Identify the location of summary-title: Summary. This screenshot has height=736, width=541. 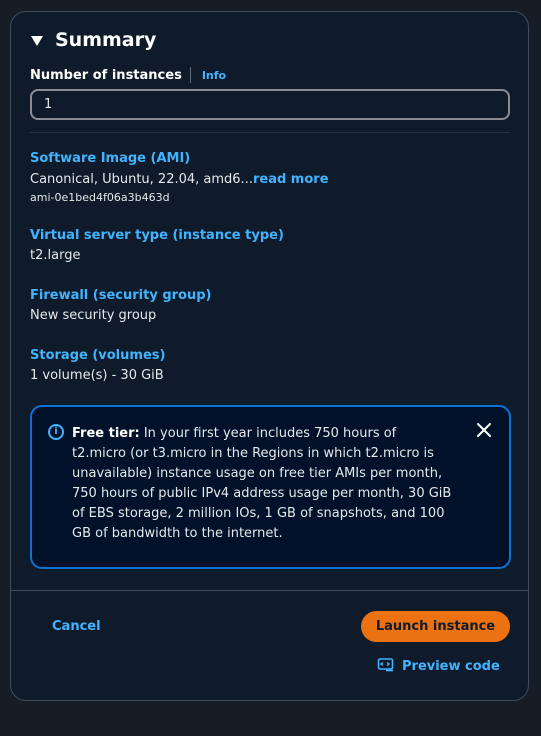
(106, 40).